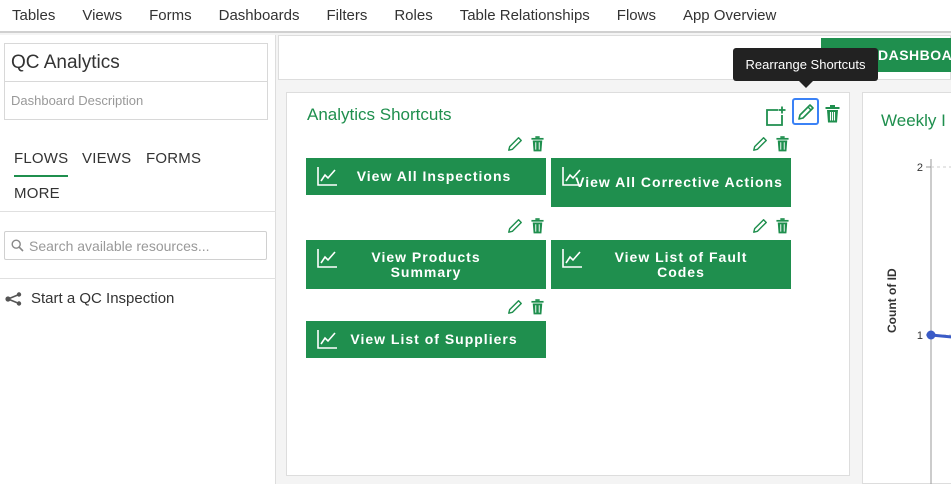  Describe the element at coordinates (906, 288) in the screenshot. I see `weekly-chart-panel: Weekly I Count of ID 12` at that location.